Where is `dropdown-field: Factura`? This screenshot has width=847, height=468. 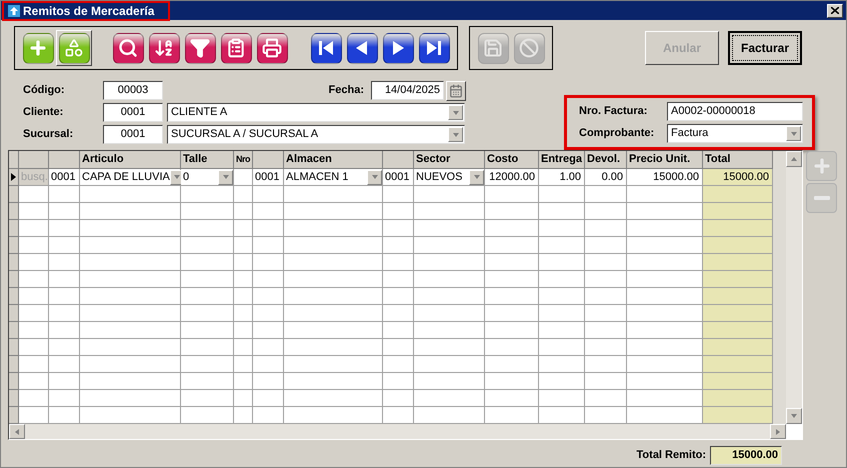
dropdown-field: Factura is located at coordinates (735, 133).